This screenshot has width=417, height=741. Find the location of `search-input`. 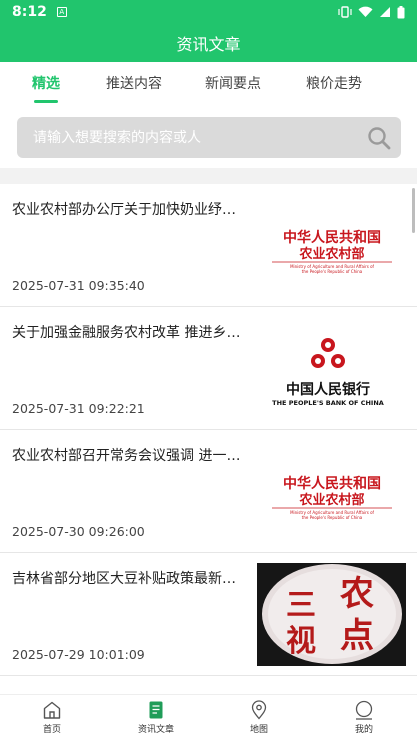

search-input is located at coordinates (198, 137).